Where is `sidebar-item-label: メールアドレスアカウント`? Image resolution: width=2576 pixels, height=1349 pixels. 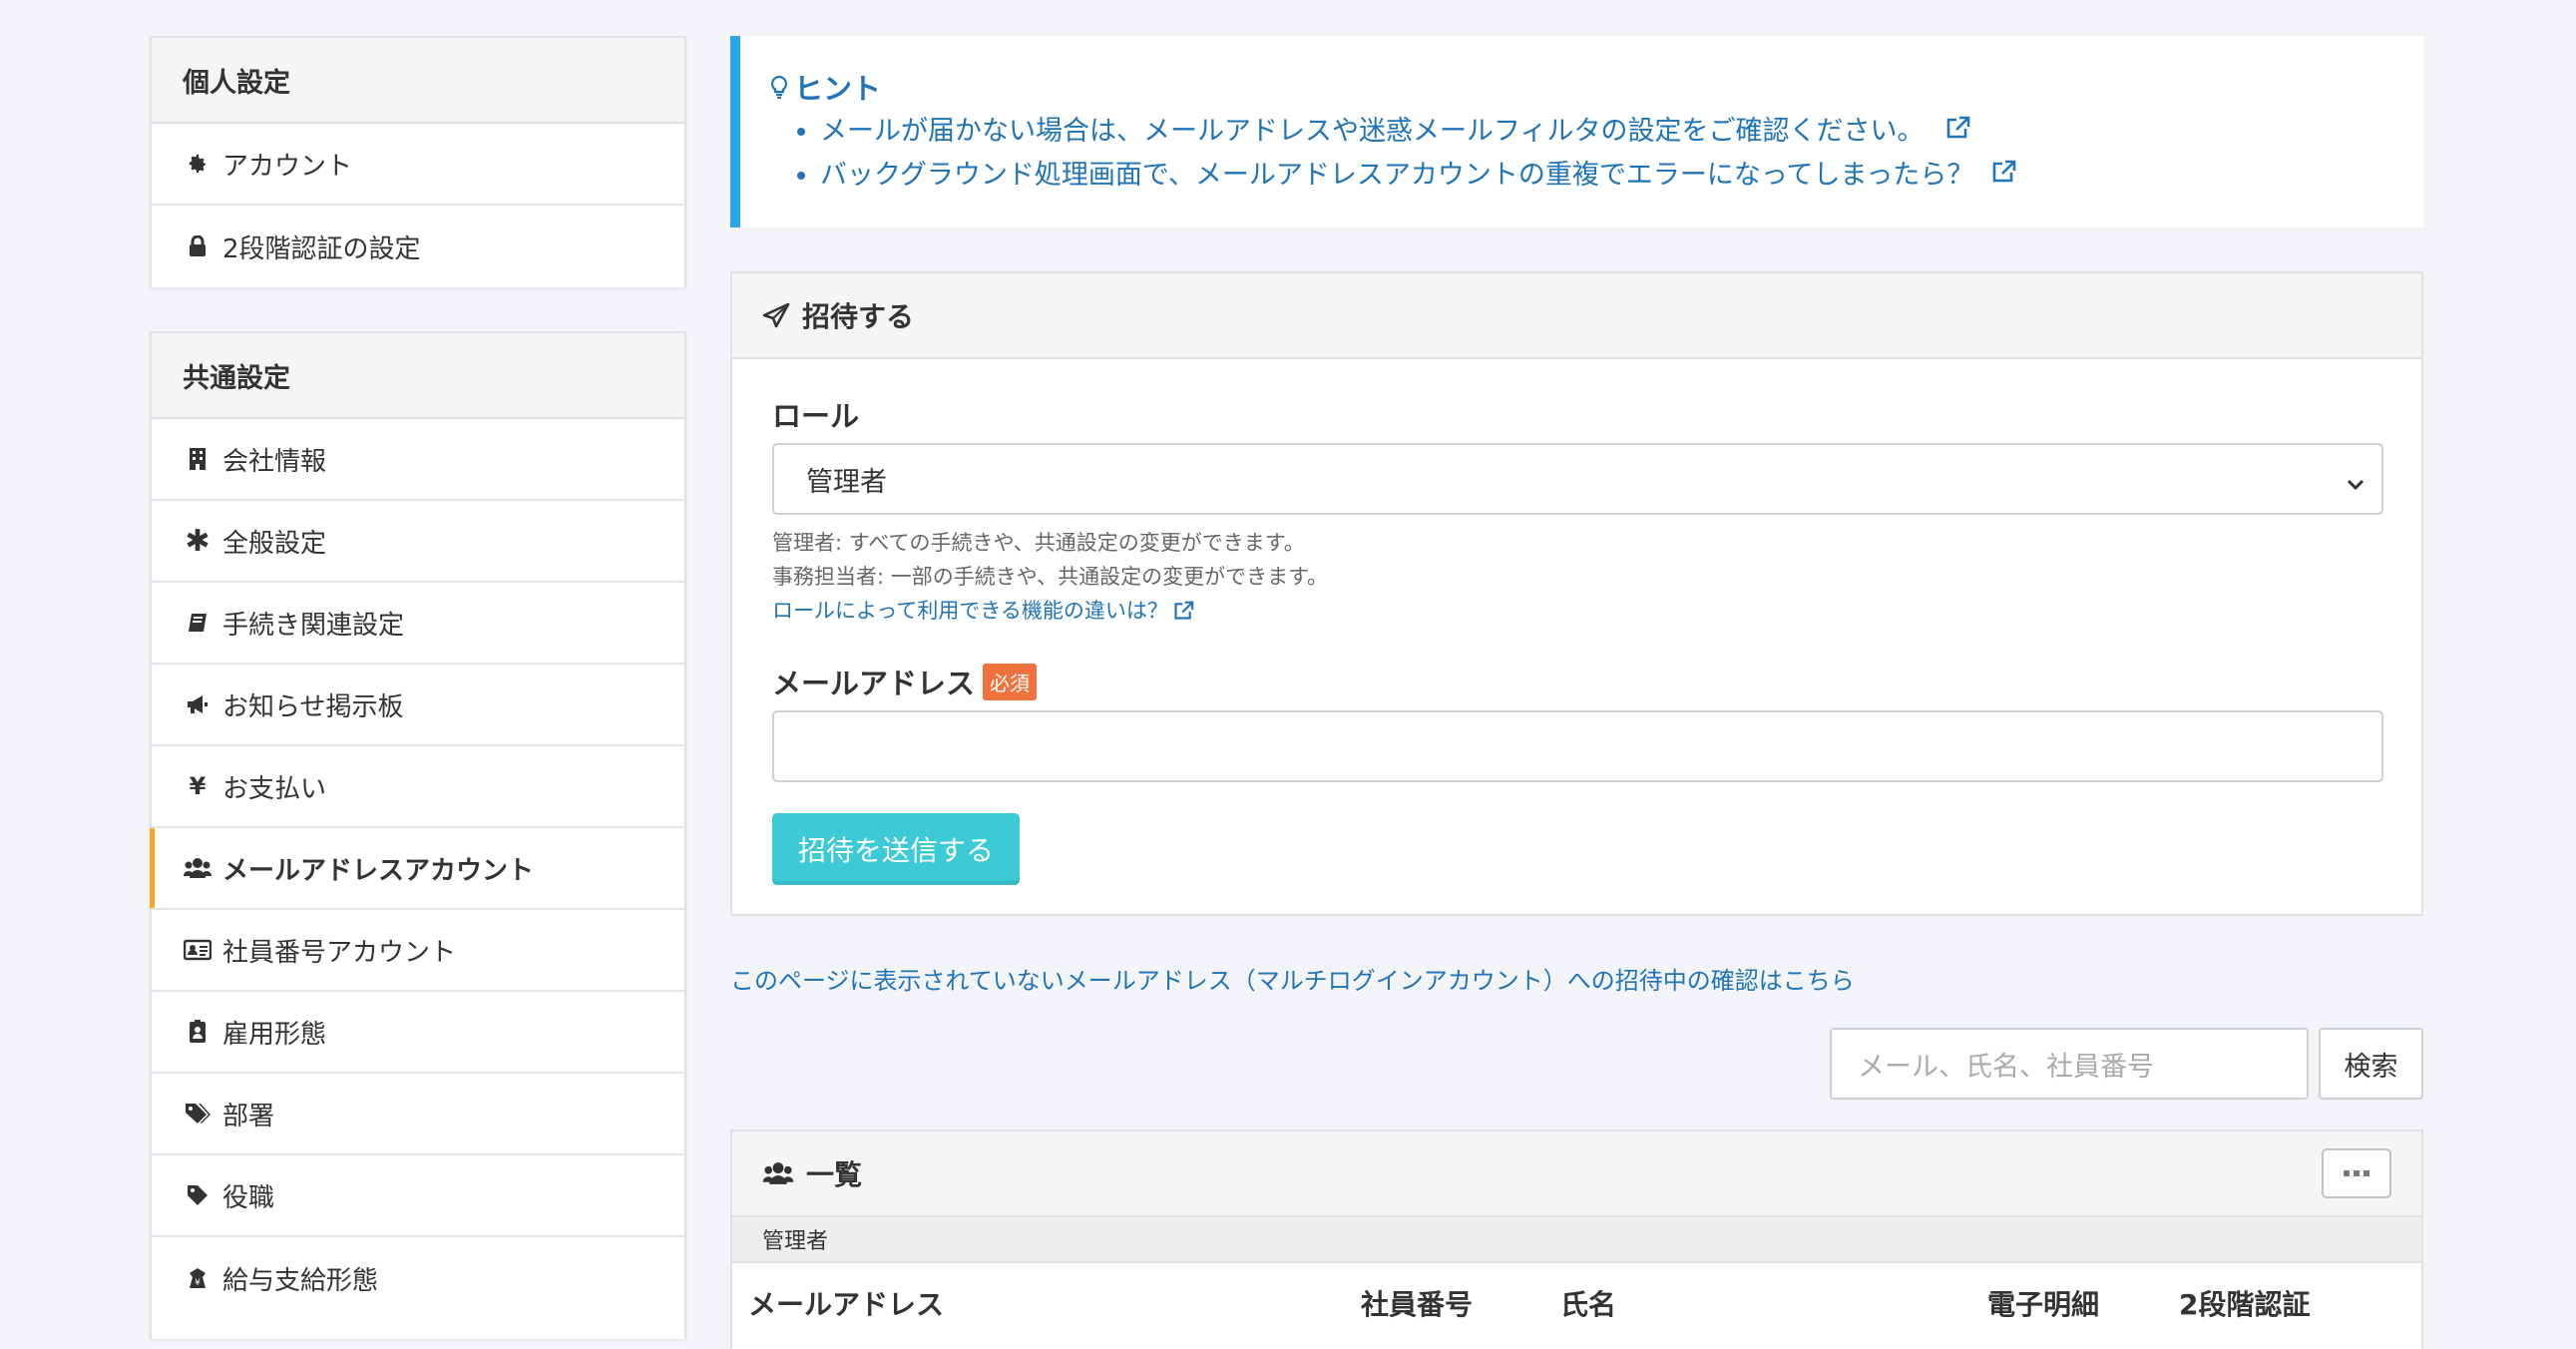
sidebar-item-label: メールアドレスアカウント is located at coordinates (378, 870).